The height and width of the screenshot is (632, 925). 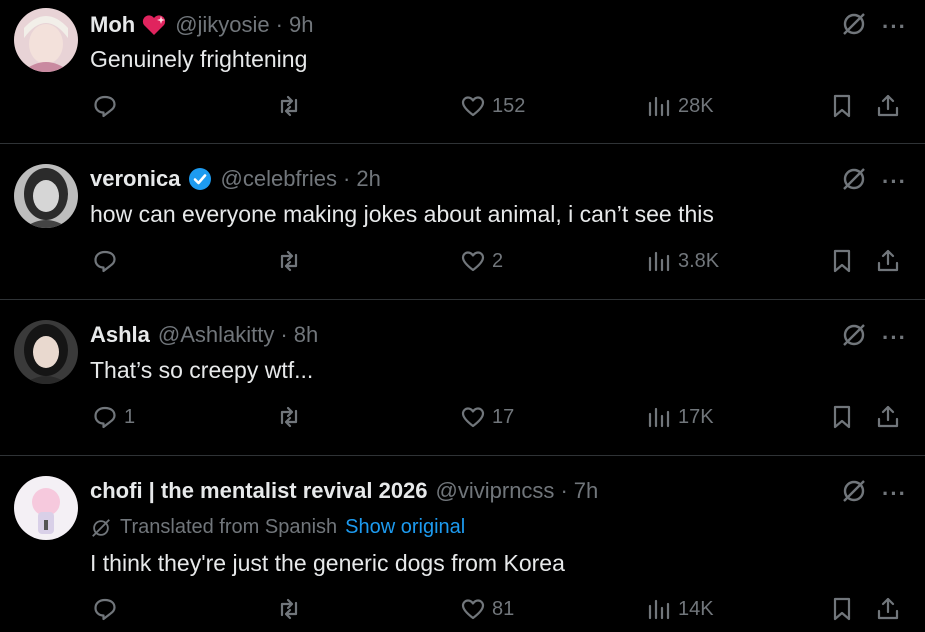 I want to click on translated-label: Translated from Spanish, so click(x=229, y=527).